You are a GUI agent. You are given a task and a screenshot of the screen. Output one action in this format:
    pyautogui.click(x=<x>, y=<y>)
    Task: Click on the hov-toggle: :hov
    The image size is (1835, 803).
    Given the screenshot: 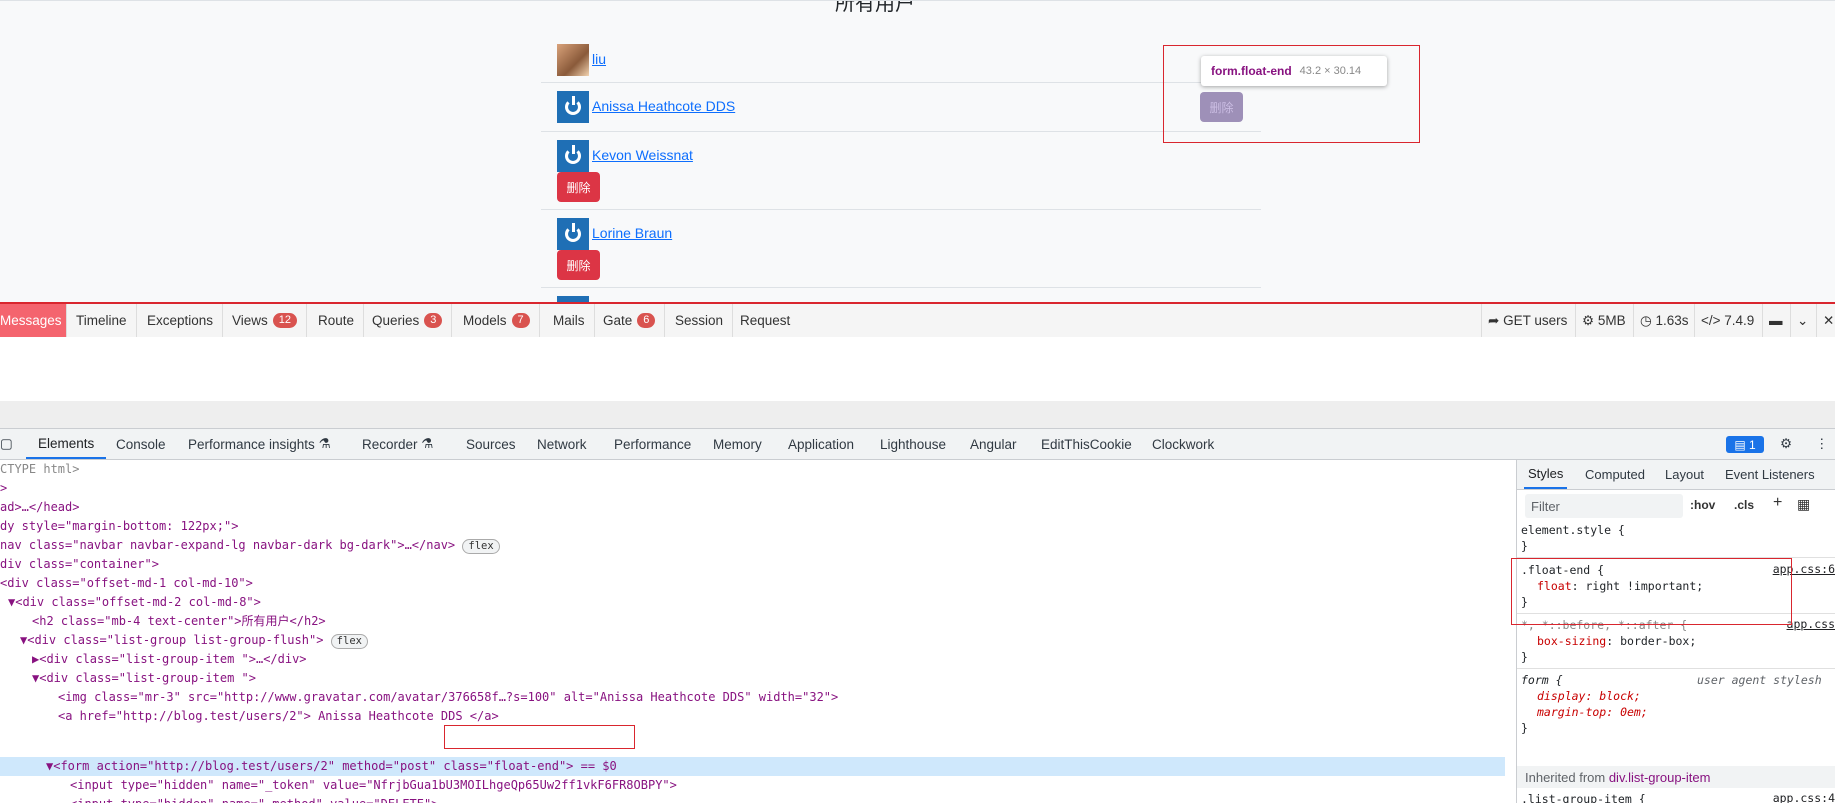 What is the action you would take?
    pyautogui.click(x=1702, y=505)
    